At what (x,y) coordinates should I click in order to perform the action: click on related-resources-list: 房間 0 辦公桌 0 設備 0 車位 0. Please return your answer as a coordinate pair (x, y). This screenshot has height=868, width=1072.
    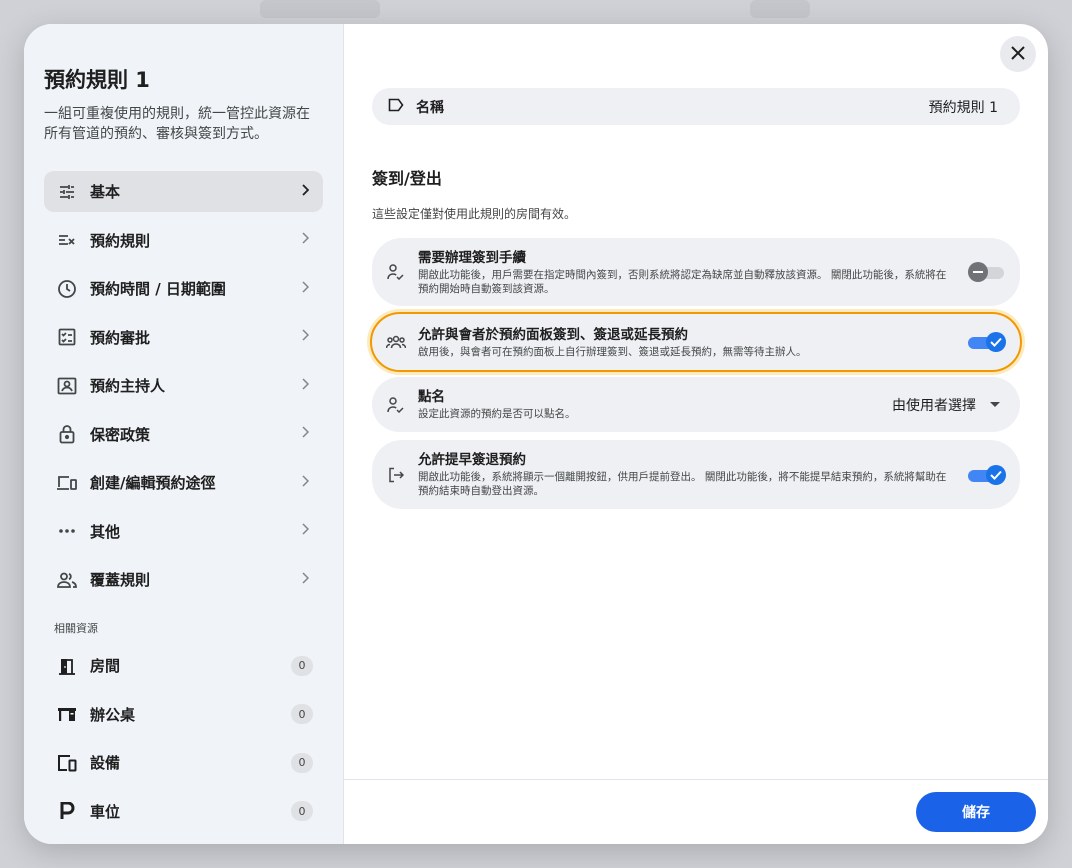
    Looking at the image, I should click on (183, 742).